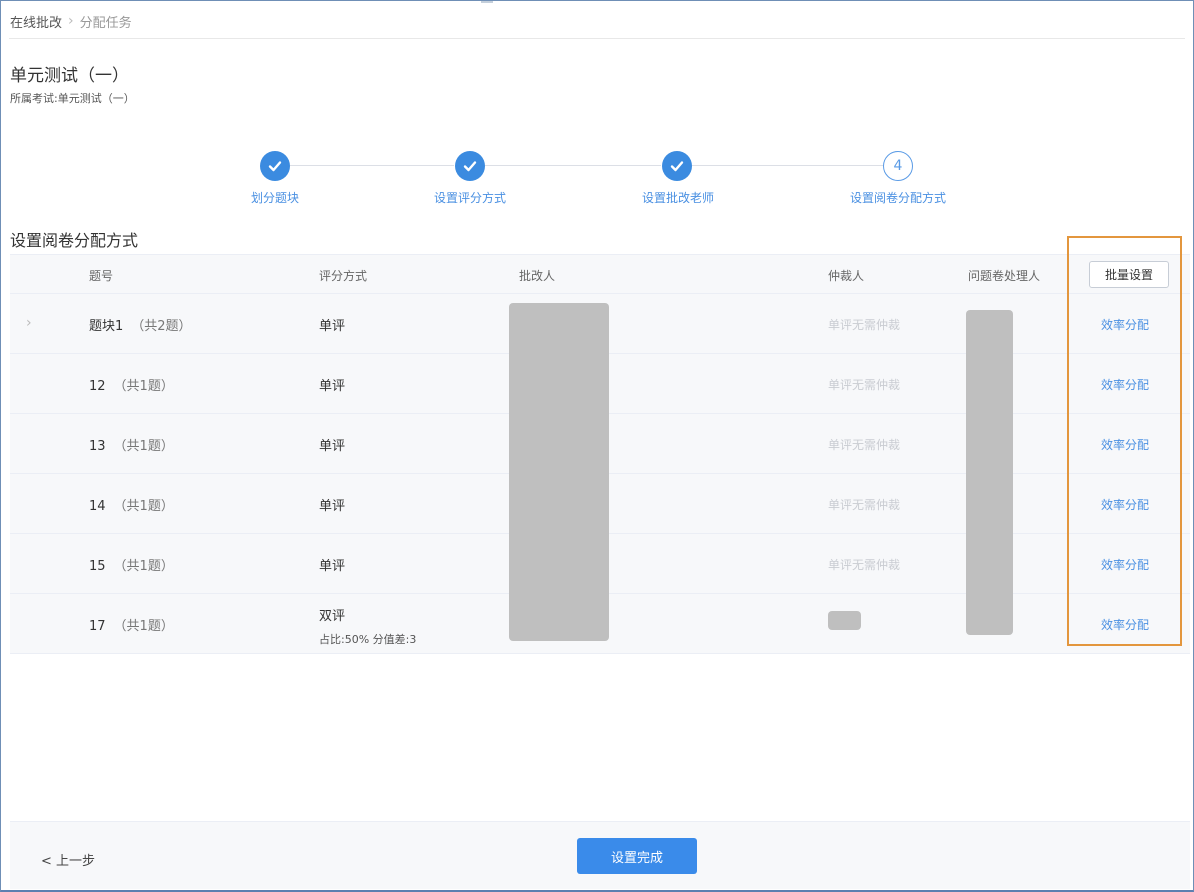  Describe the element at coordinates (368, 639) in the screenshot. I see `score-detail: 占比:50% 分值差:3` at that location.